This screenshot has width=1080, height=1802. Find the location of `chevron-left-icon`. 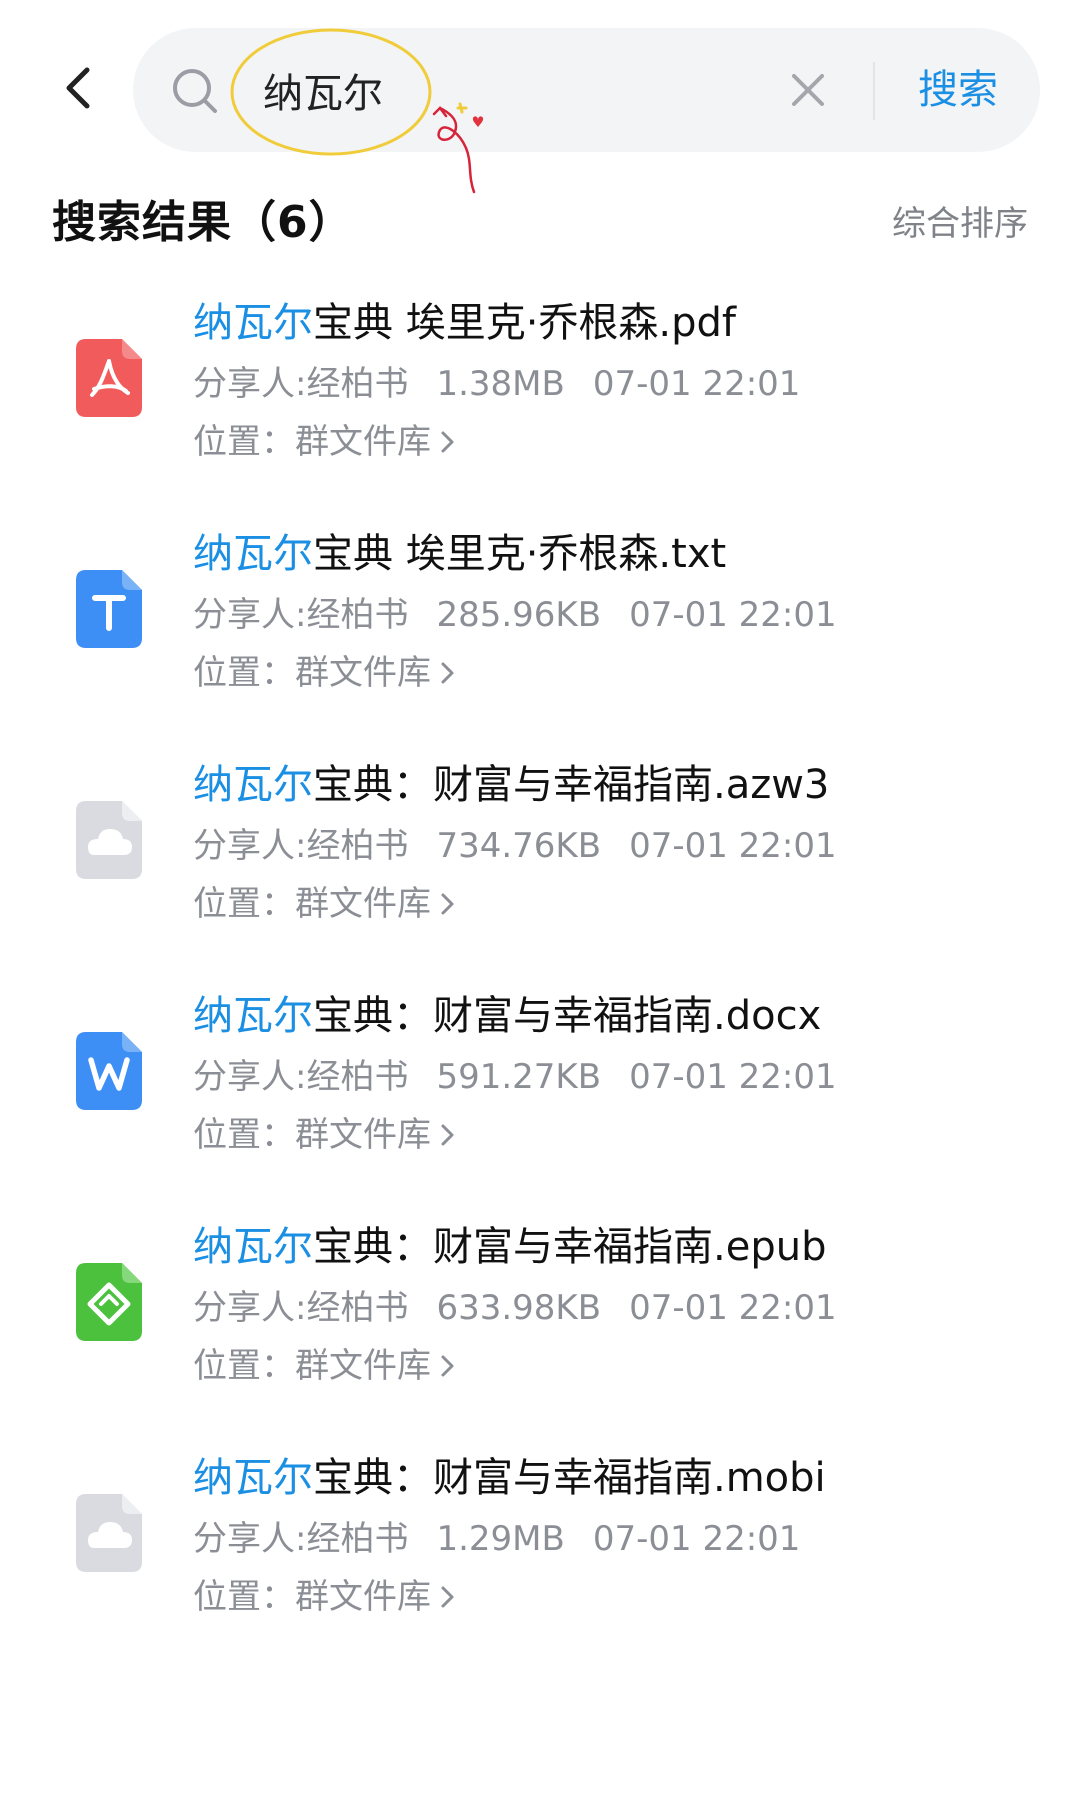

chevron-left-icon is located at coordinates (78, 88).